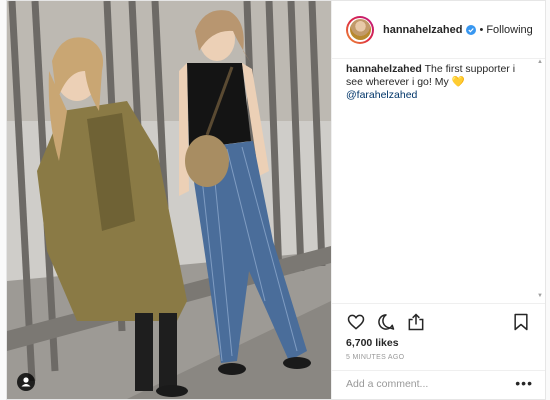 Image resolution: width=550 pixels, height=400 pixels. I want to click on comment-bar: •••, so click(438, 384).